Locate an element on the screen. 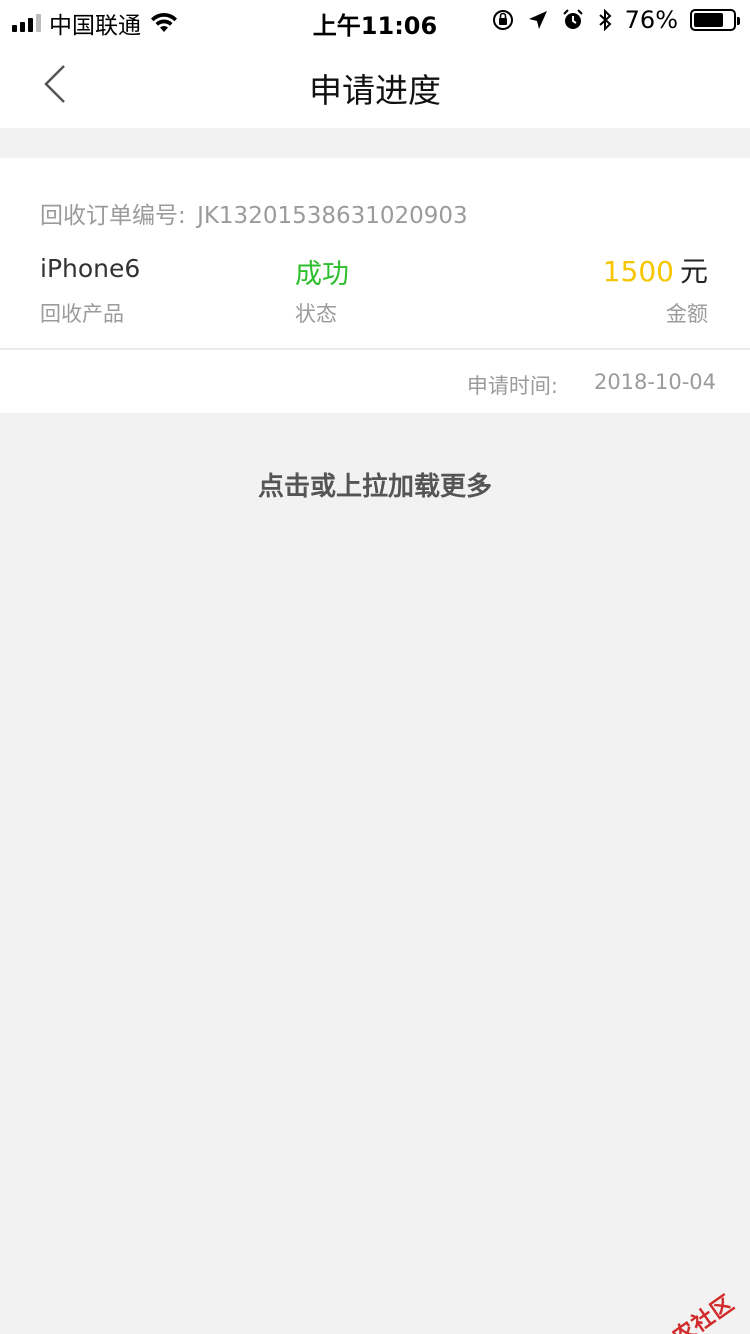 This screenshot has height=1334, width=750. amount-value: 1500 元 is located at coordinates (655, 270).